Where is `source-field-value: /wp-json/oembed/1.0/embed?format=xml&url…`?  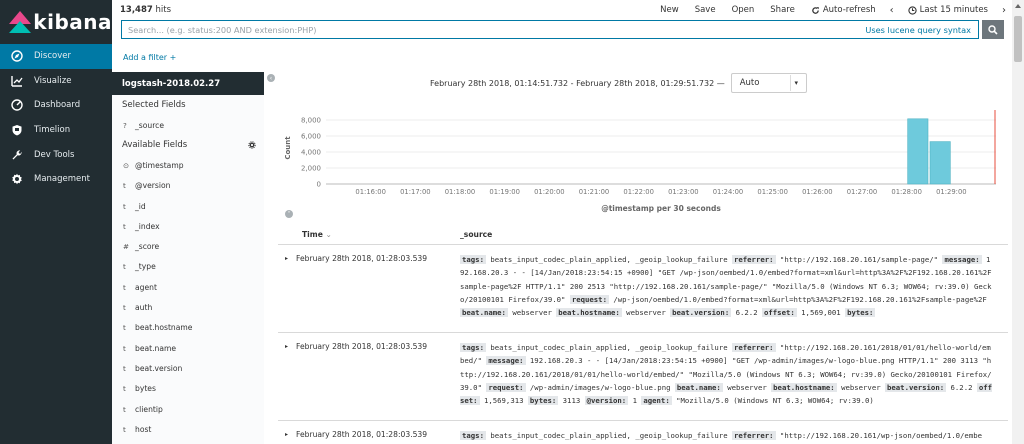
source-field-value: /wp-json/oembed/1.0/embed?format=xml&url… is located at coordinates (797, 299).